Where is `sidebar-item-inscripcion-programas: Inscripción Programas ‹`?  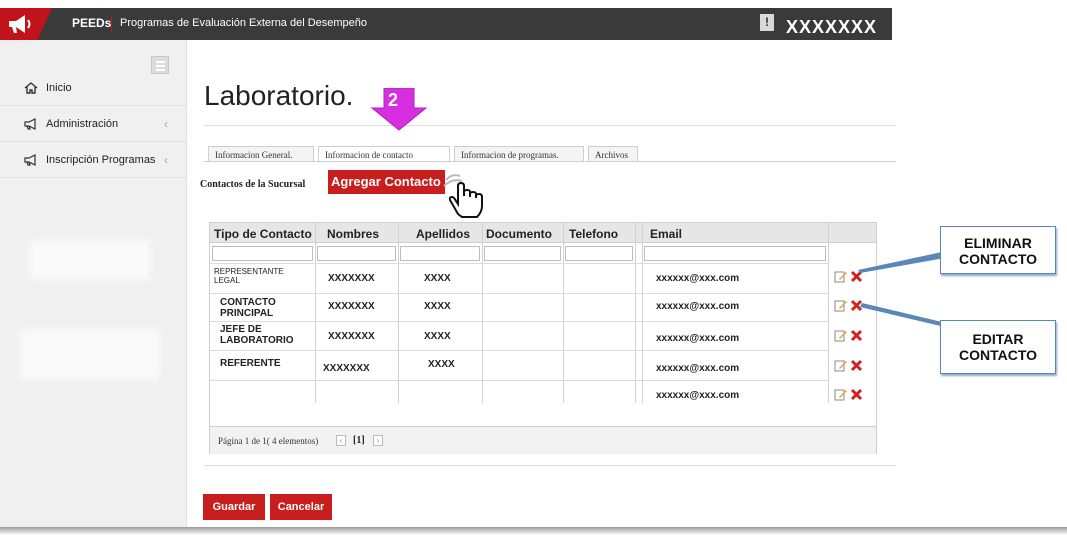 sidebar-item-inscripcion-programas: Inscripción Programas ‹ is located at coordinates (93, 160).